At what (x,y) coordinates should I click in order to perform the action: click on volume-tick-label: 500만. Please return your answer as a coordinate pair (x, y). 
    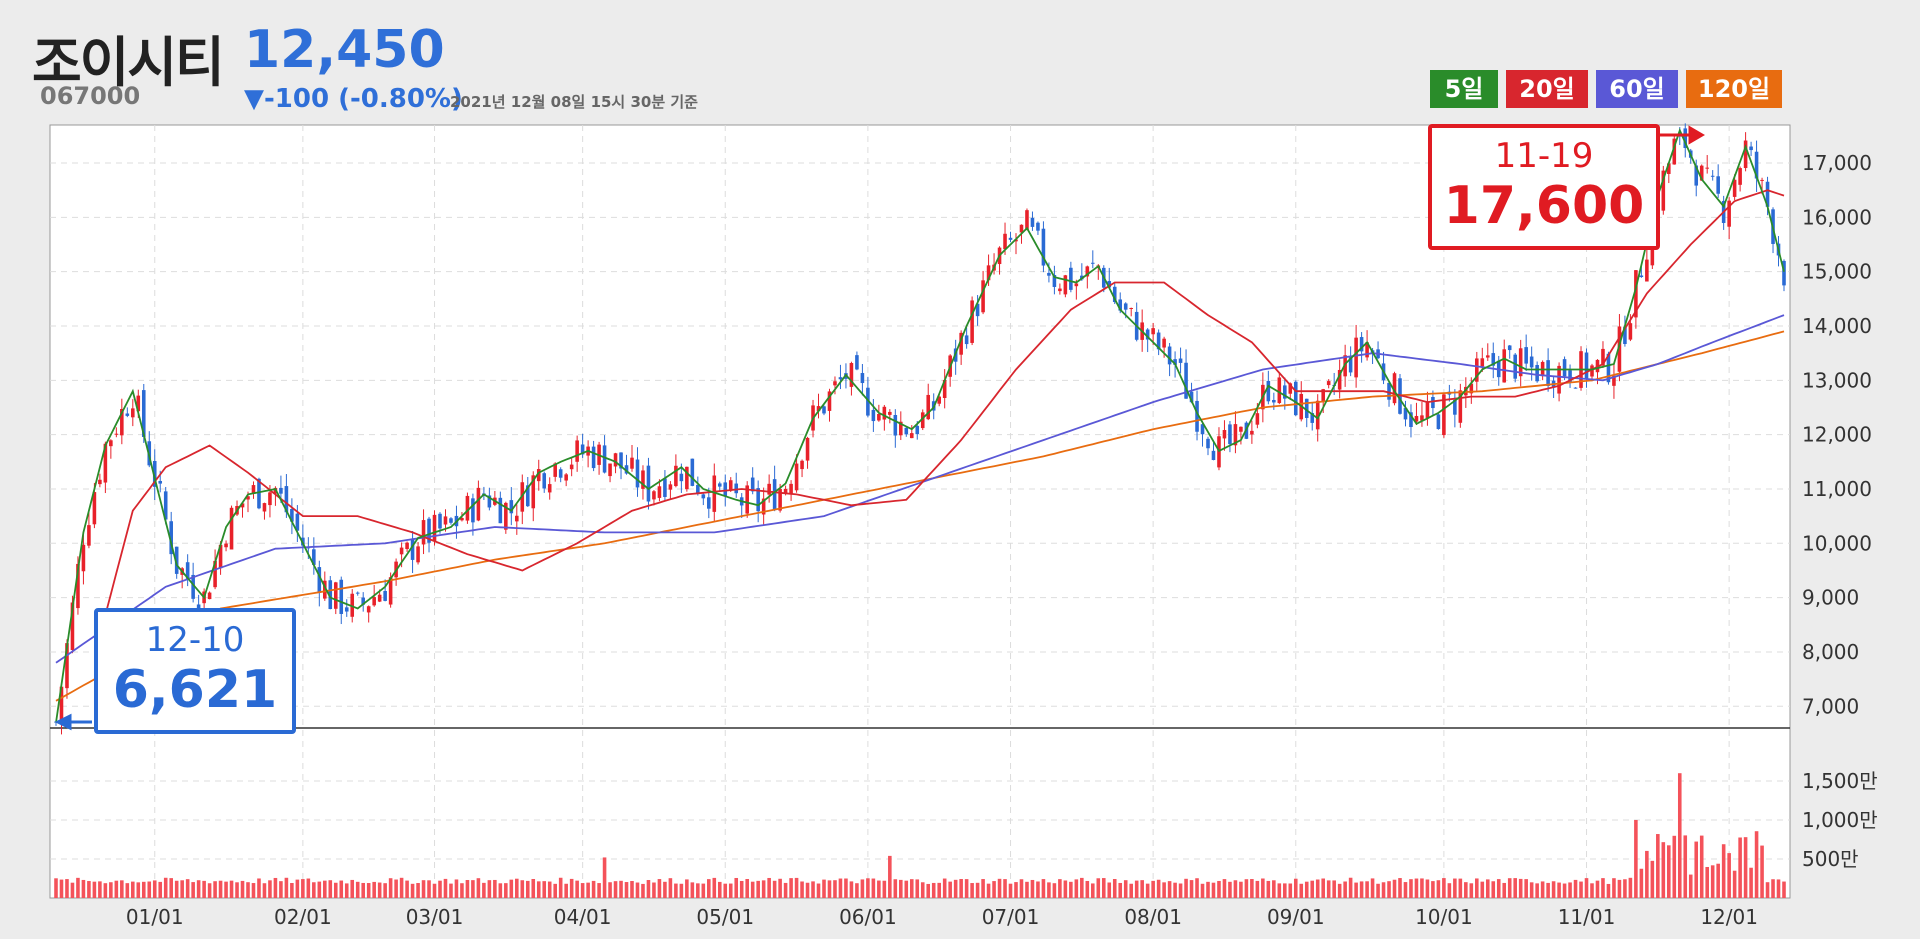
    Looking at the image, I should click on (1830, 859).